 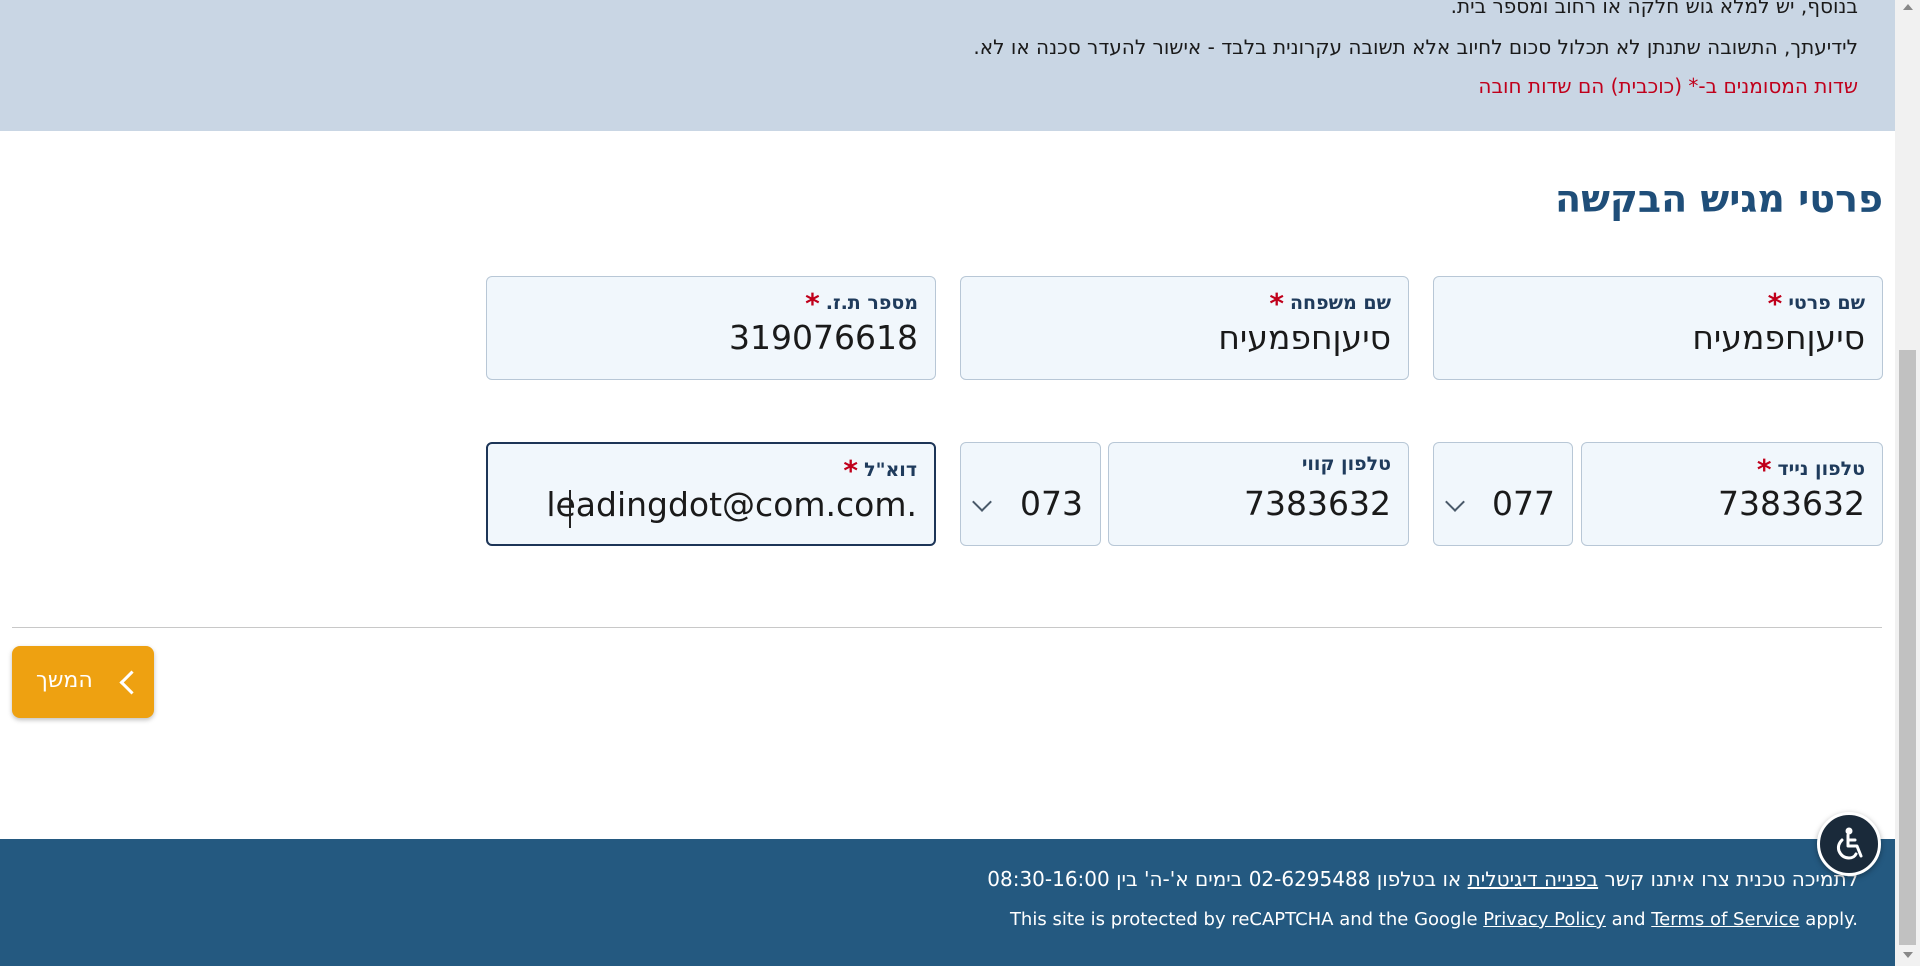 I want to click on first-name-label: שם פרטי*, so click(x=1816, y=303).